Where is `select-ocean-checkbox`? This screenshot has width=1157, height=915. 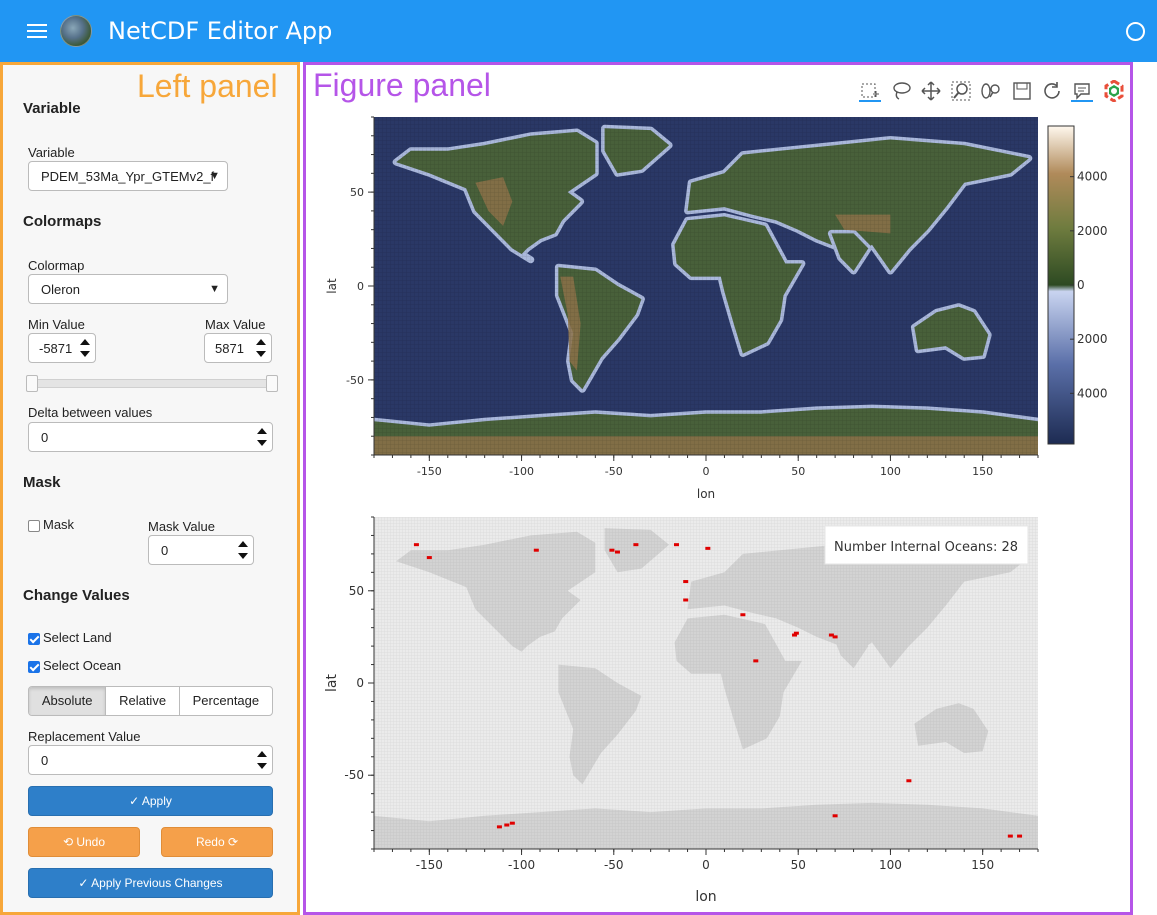 select-ocean-checkbox is located at coordinates (34, 667).